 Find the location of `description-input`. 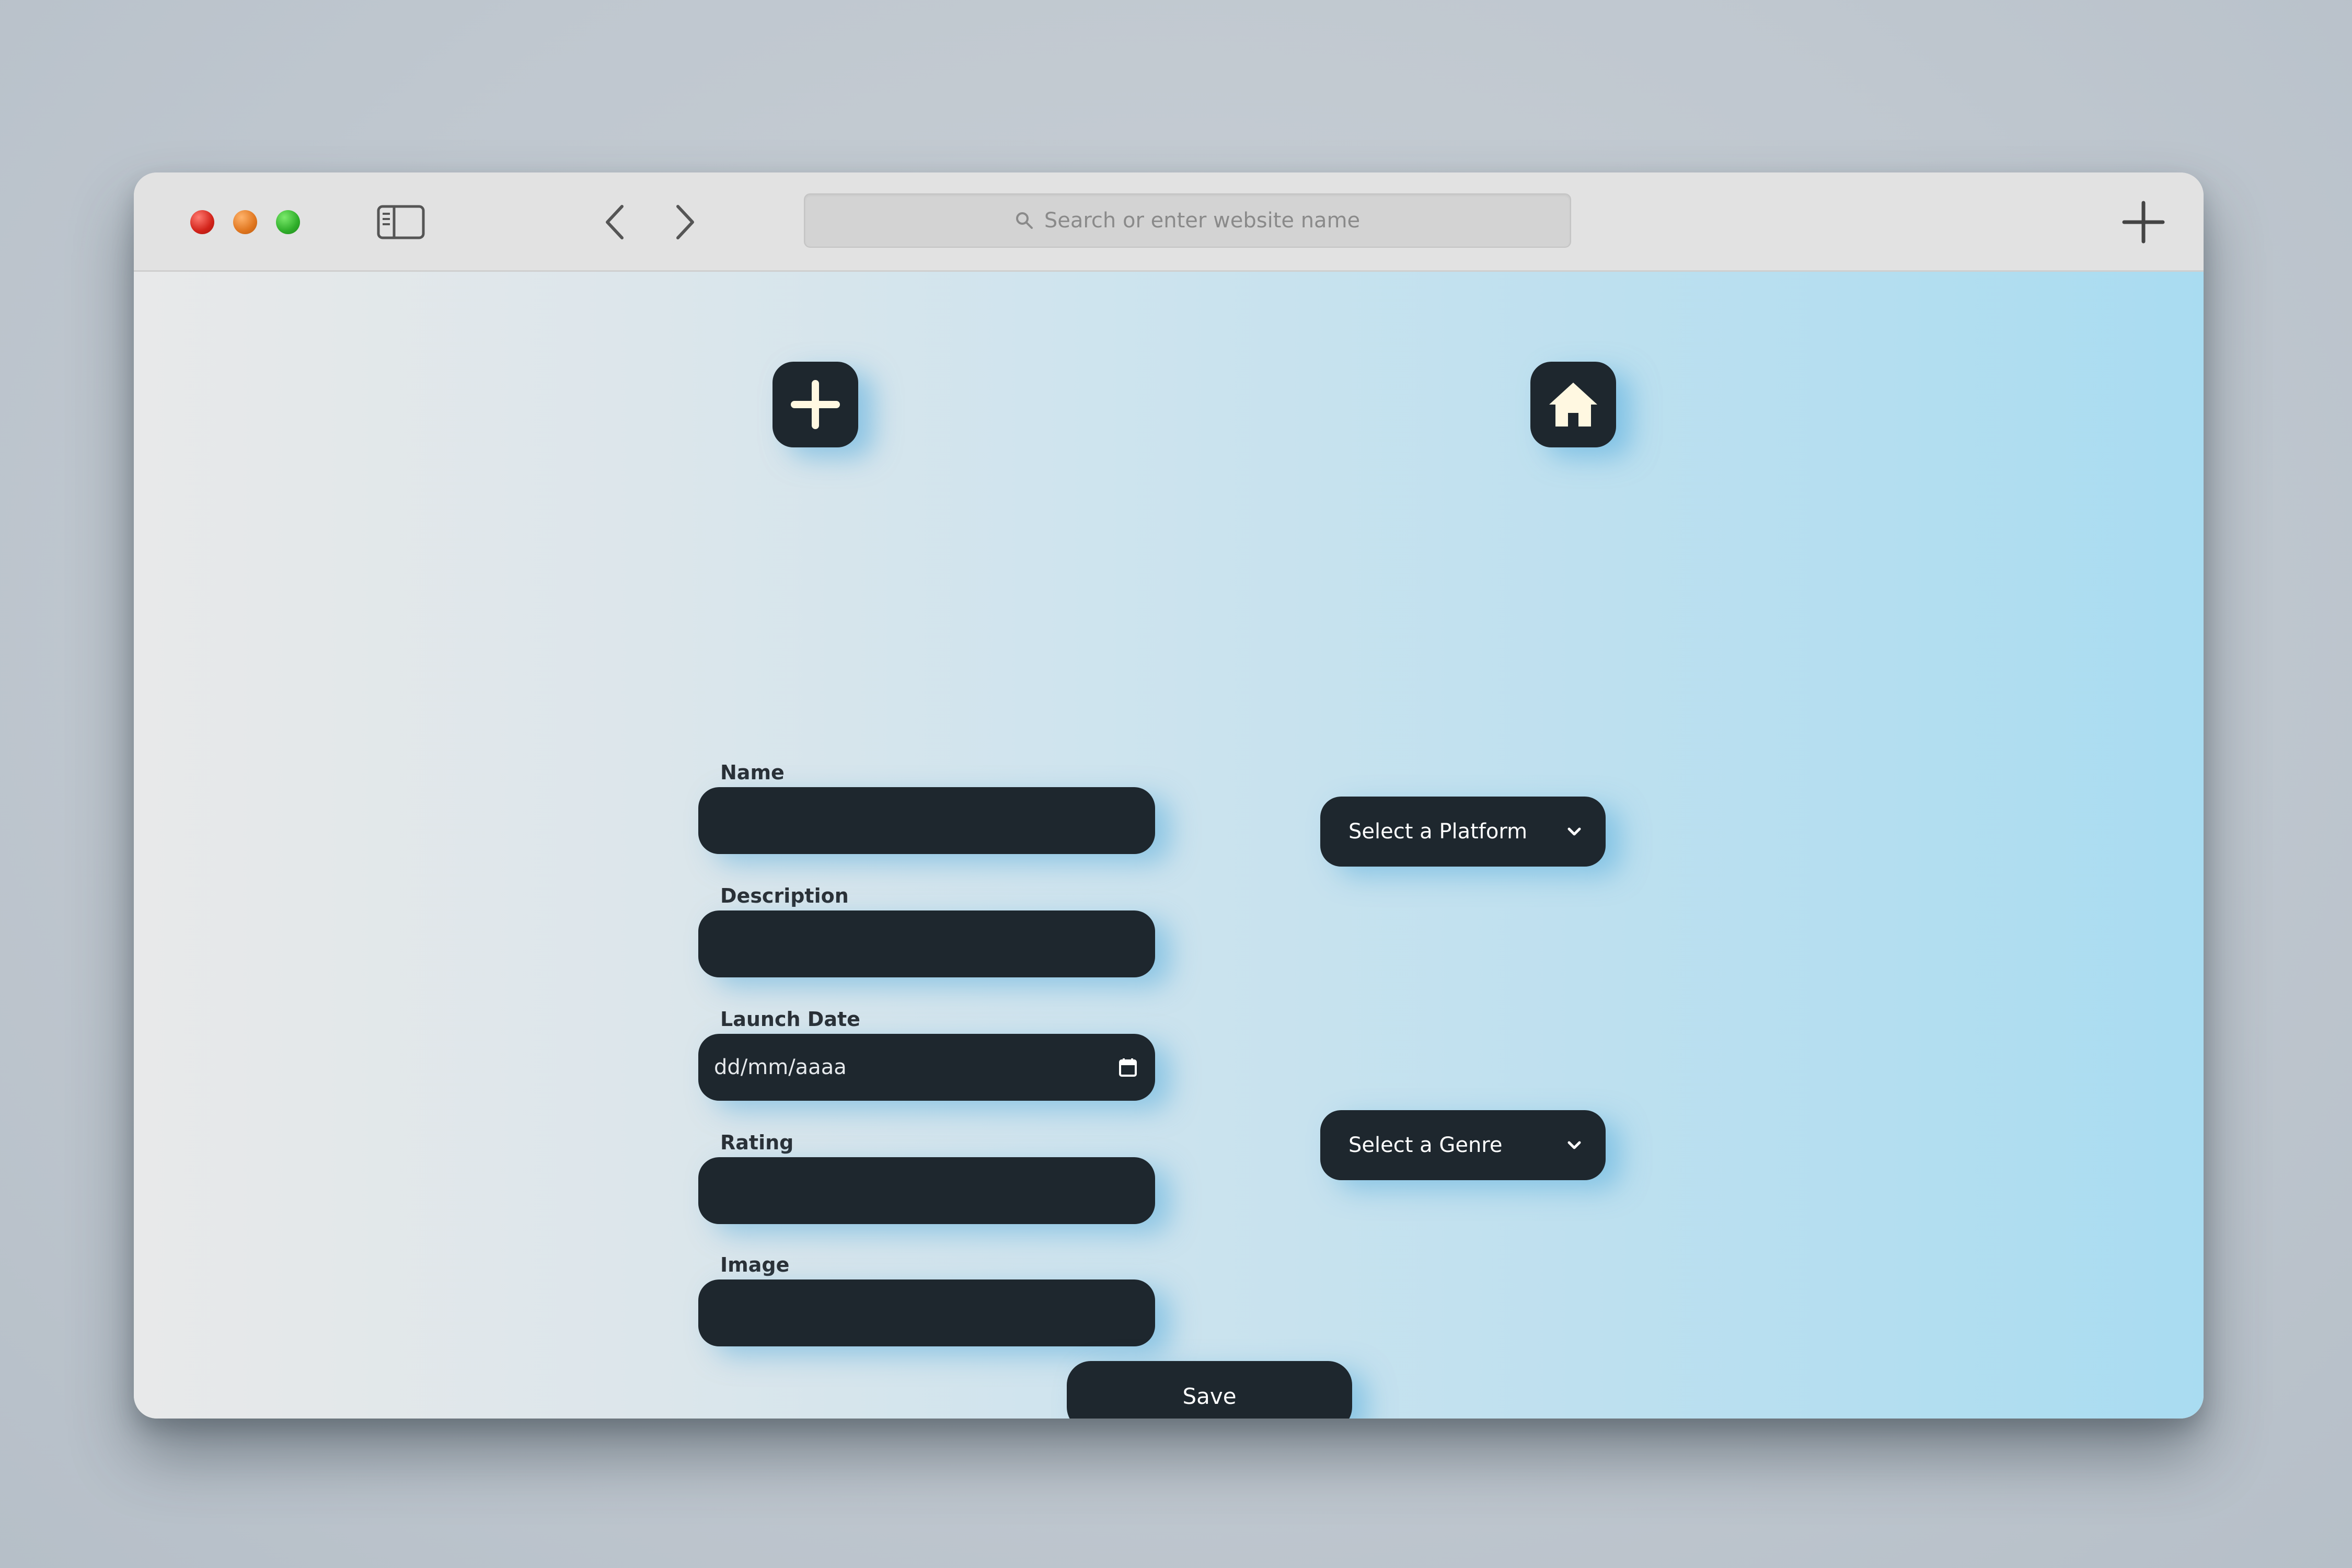

description-input is located at coordinates (926, 943).